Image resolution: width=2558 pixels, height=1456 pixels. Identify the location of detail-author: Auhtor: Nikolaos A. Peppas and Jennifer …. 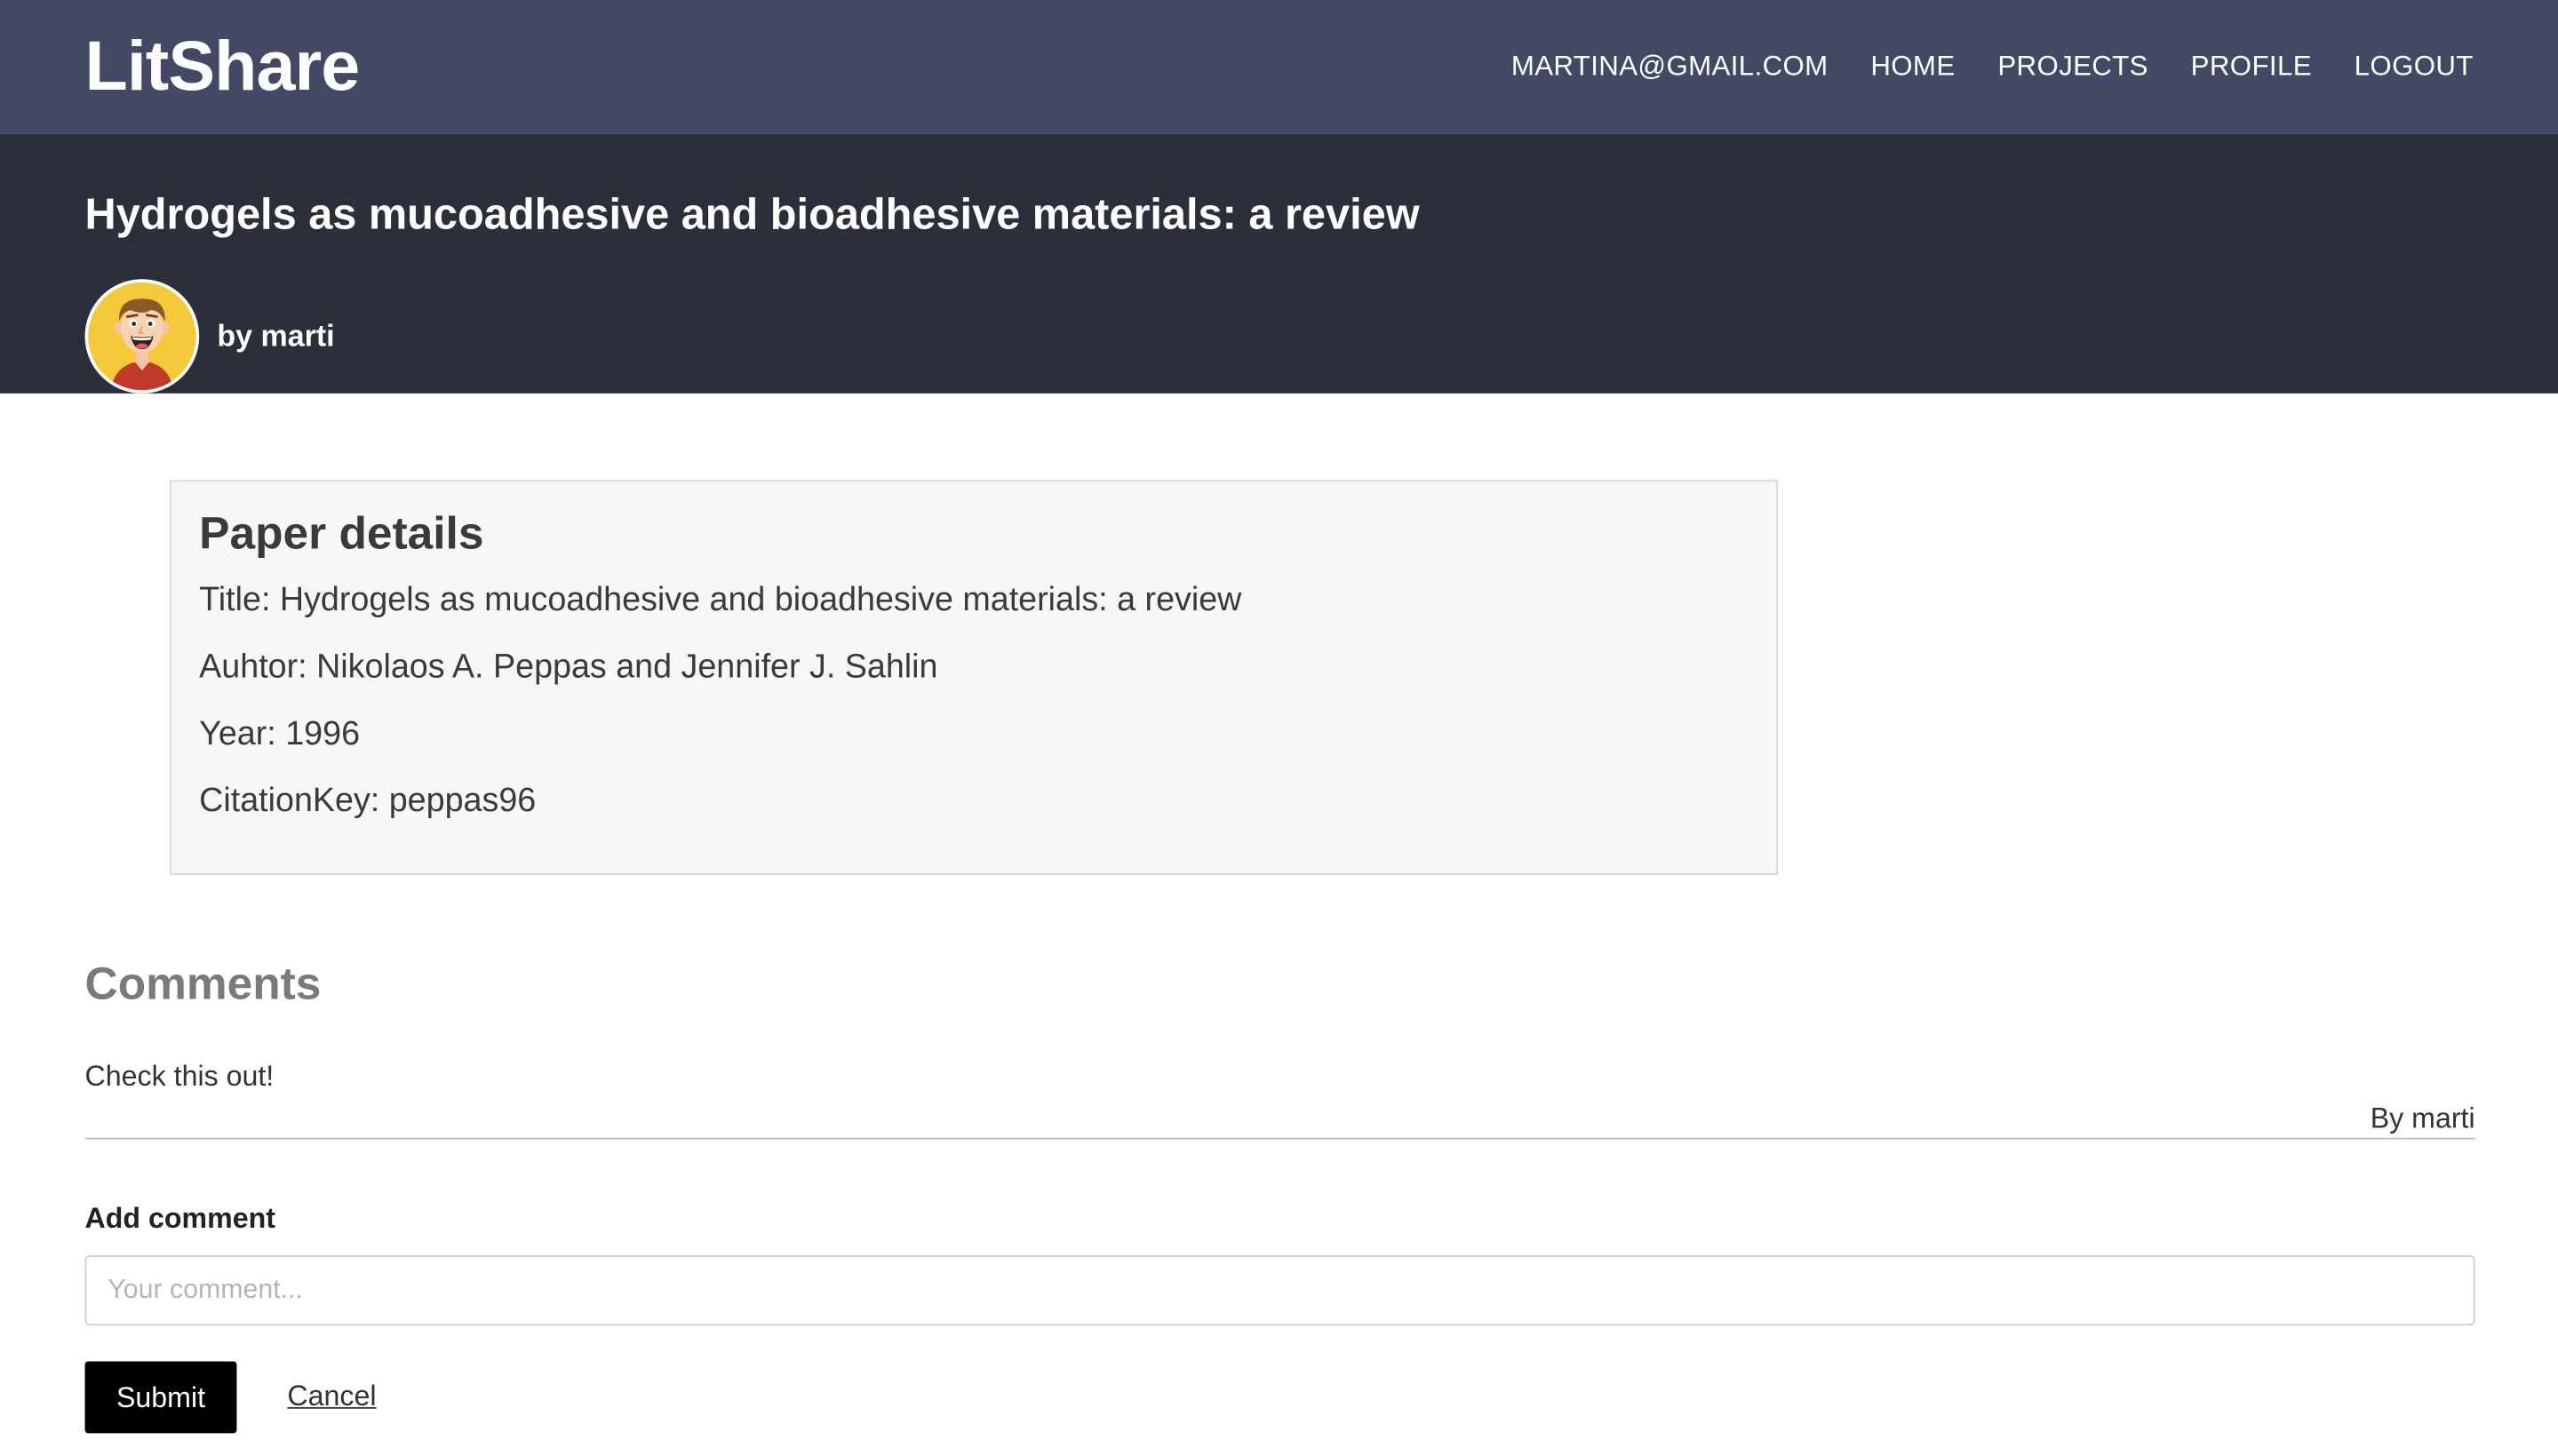
(568, 667).